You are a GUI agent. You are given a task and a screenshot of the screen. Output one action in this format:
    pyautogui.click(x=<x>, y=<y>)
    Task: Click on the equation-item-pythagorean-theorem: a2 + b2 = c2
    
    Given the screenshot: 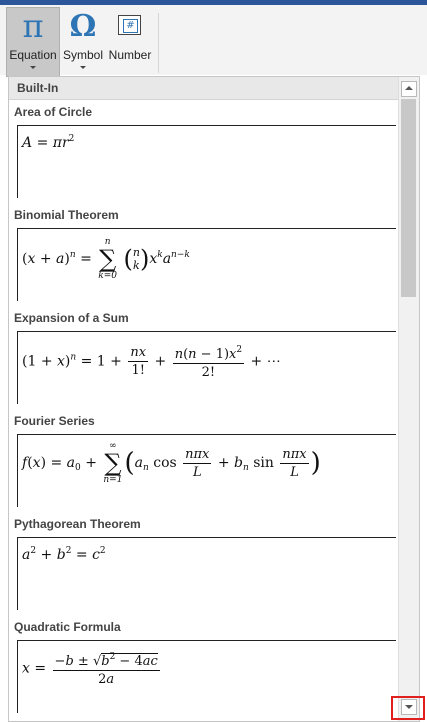 What is the action you would take?
    pyautogui.click(x=206, y=573)
    